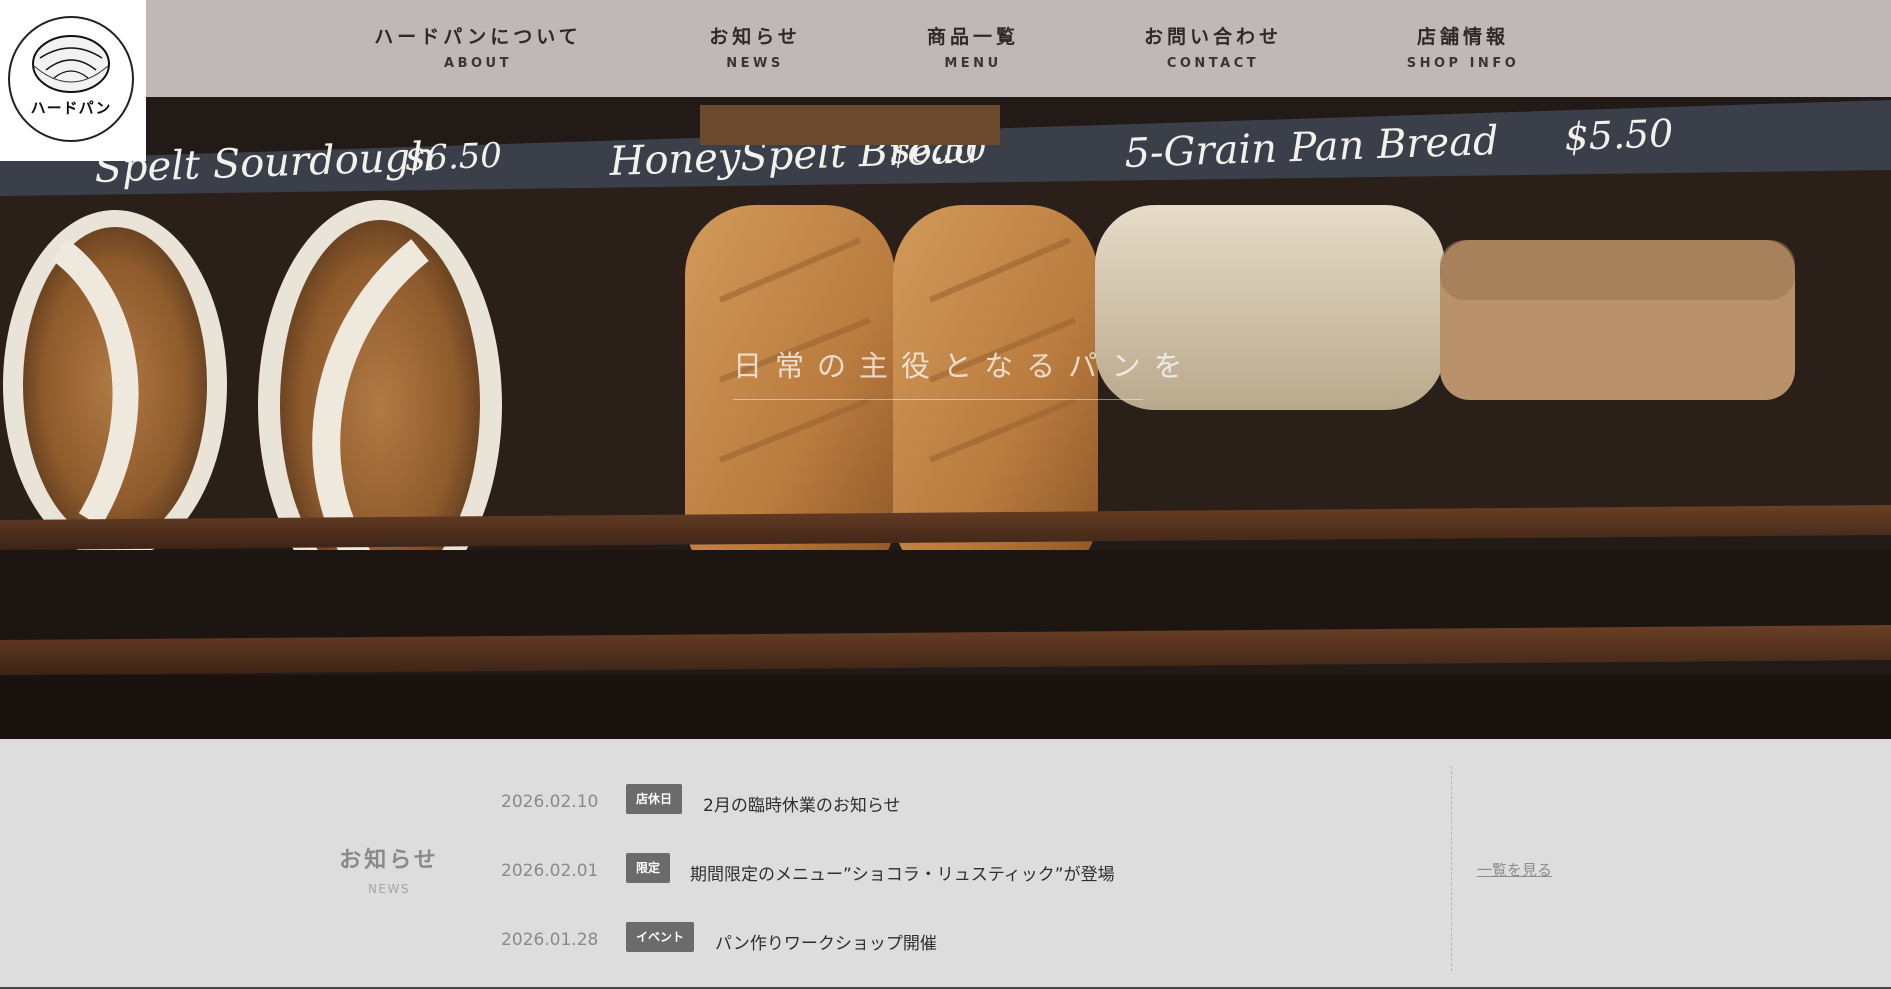 This screenshot has height=989, width=1891. Describe the element at coordinates (660, 937) in the screenshot. I see `news-category-badge: イベント` at that location.